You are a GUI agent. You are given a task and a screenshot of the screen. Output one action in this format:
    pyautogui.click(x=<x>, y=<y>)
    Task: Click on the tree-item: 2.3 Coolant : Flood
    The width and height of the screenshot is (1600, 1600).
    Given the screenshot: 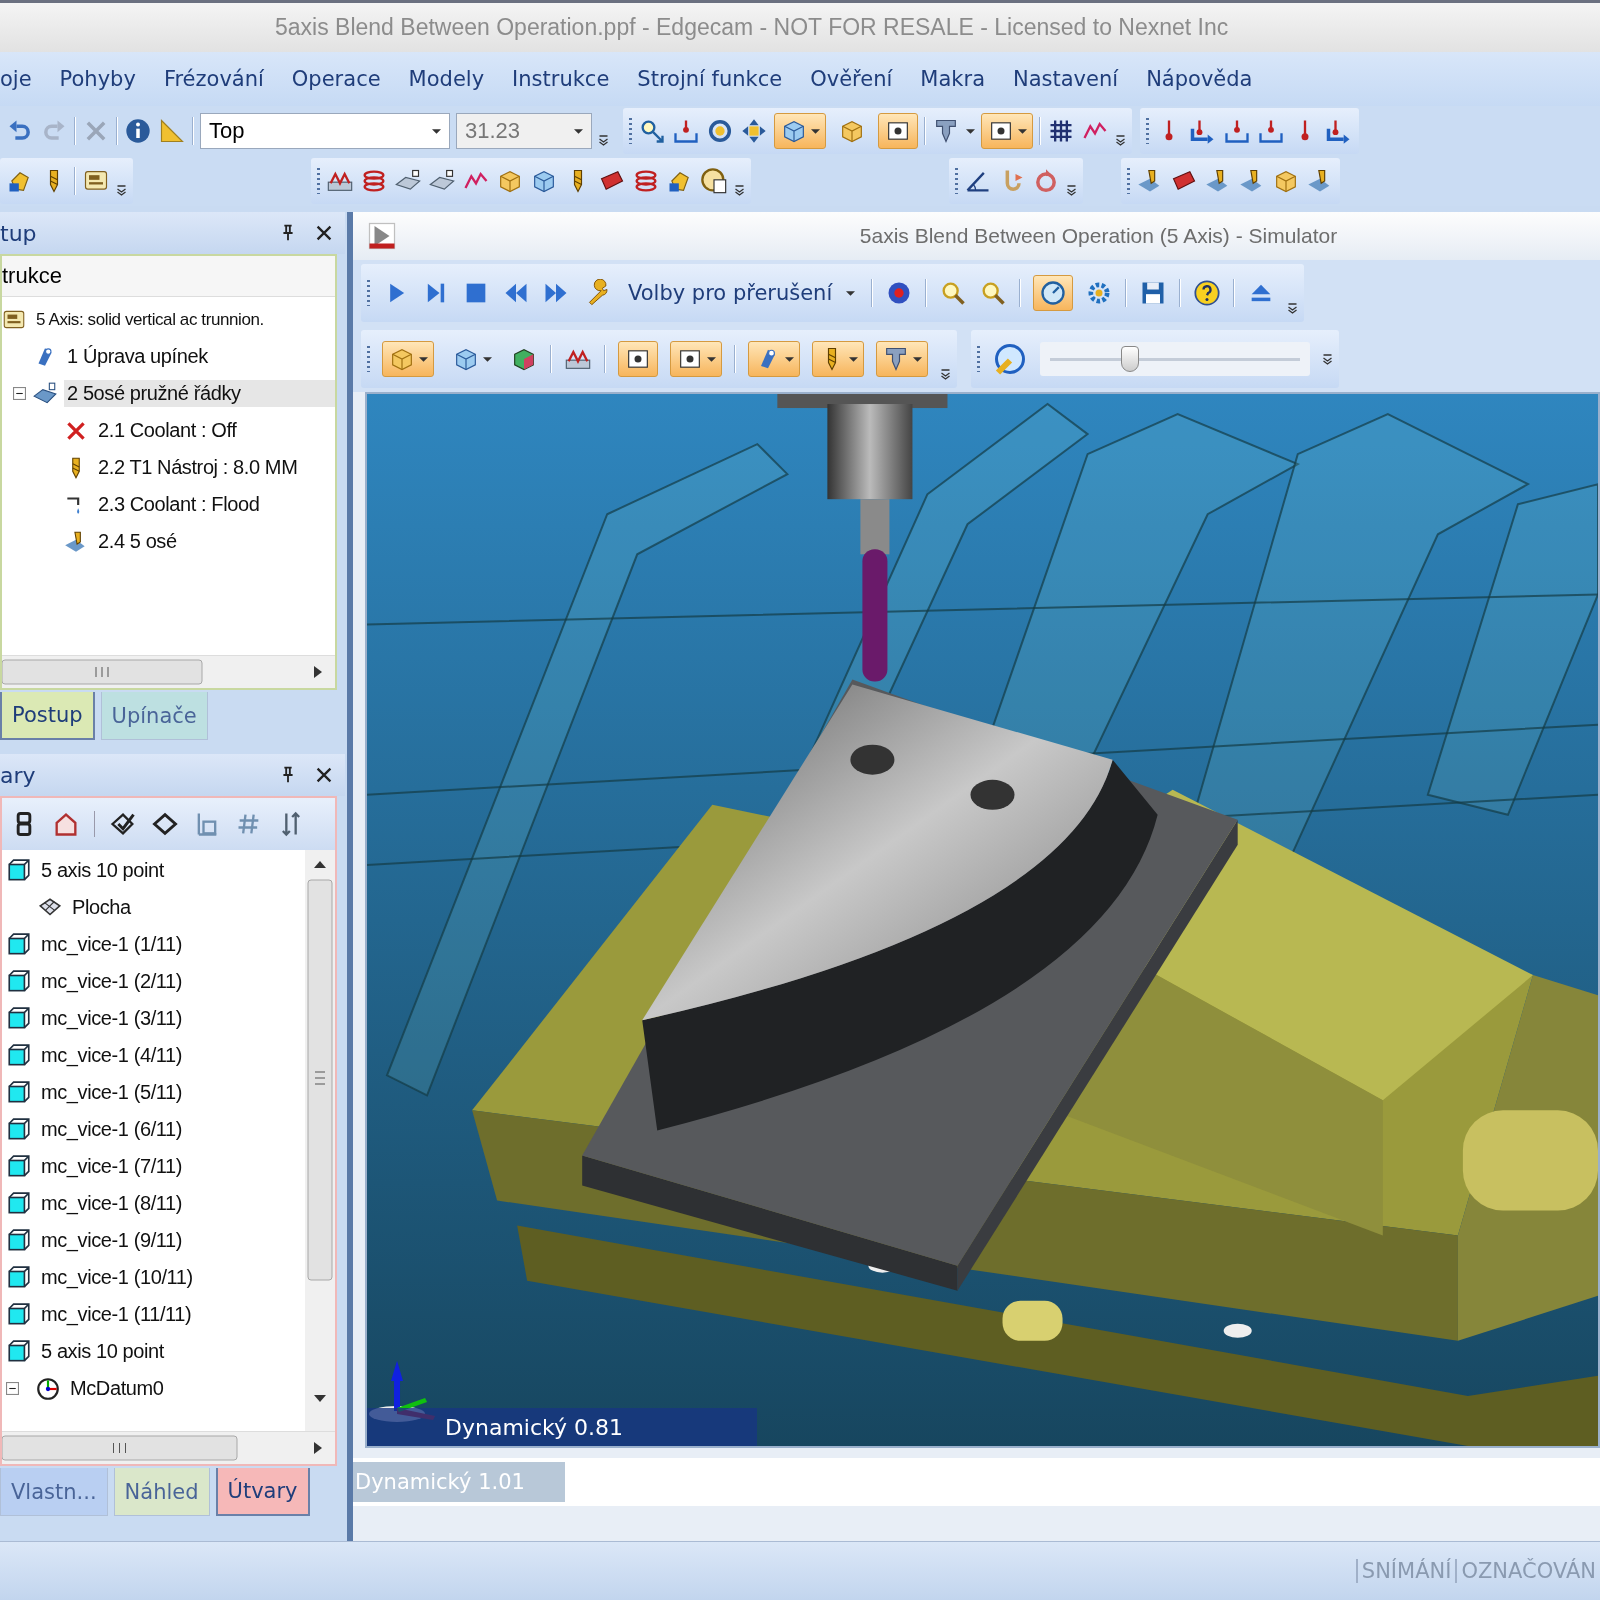 What is the action you would take?
    pyautogui.click(x=179, y=504)
    